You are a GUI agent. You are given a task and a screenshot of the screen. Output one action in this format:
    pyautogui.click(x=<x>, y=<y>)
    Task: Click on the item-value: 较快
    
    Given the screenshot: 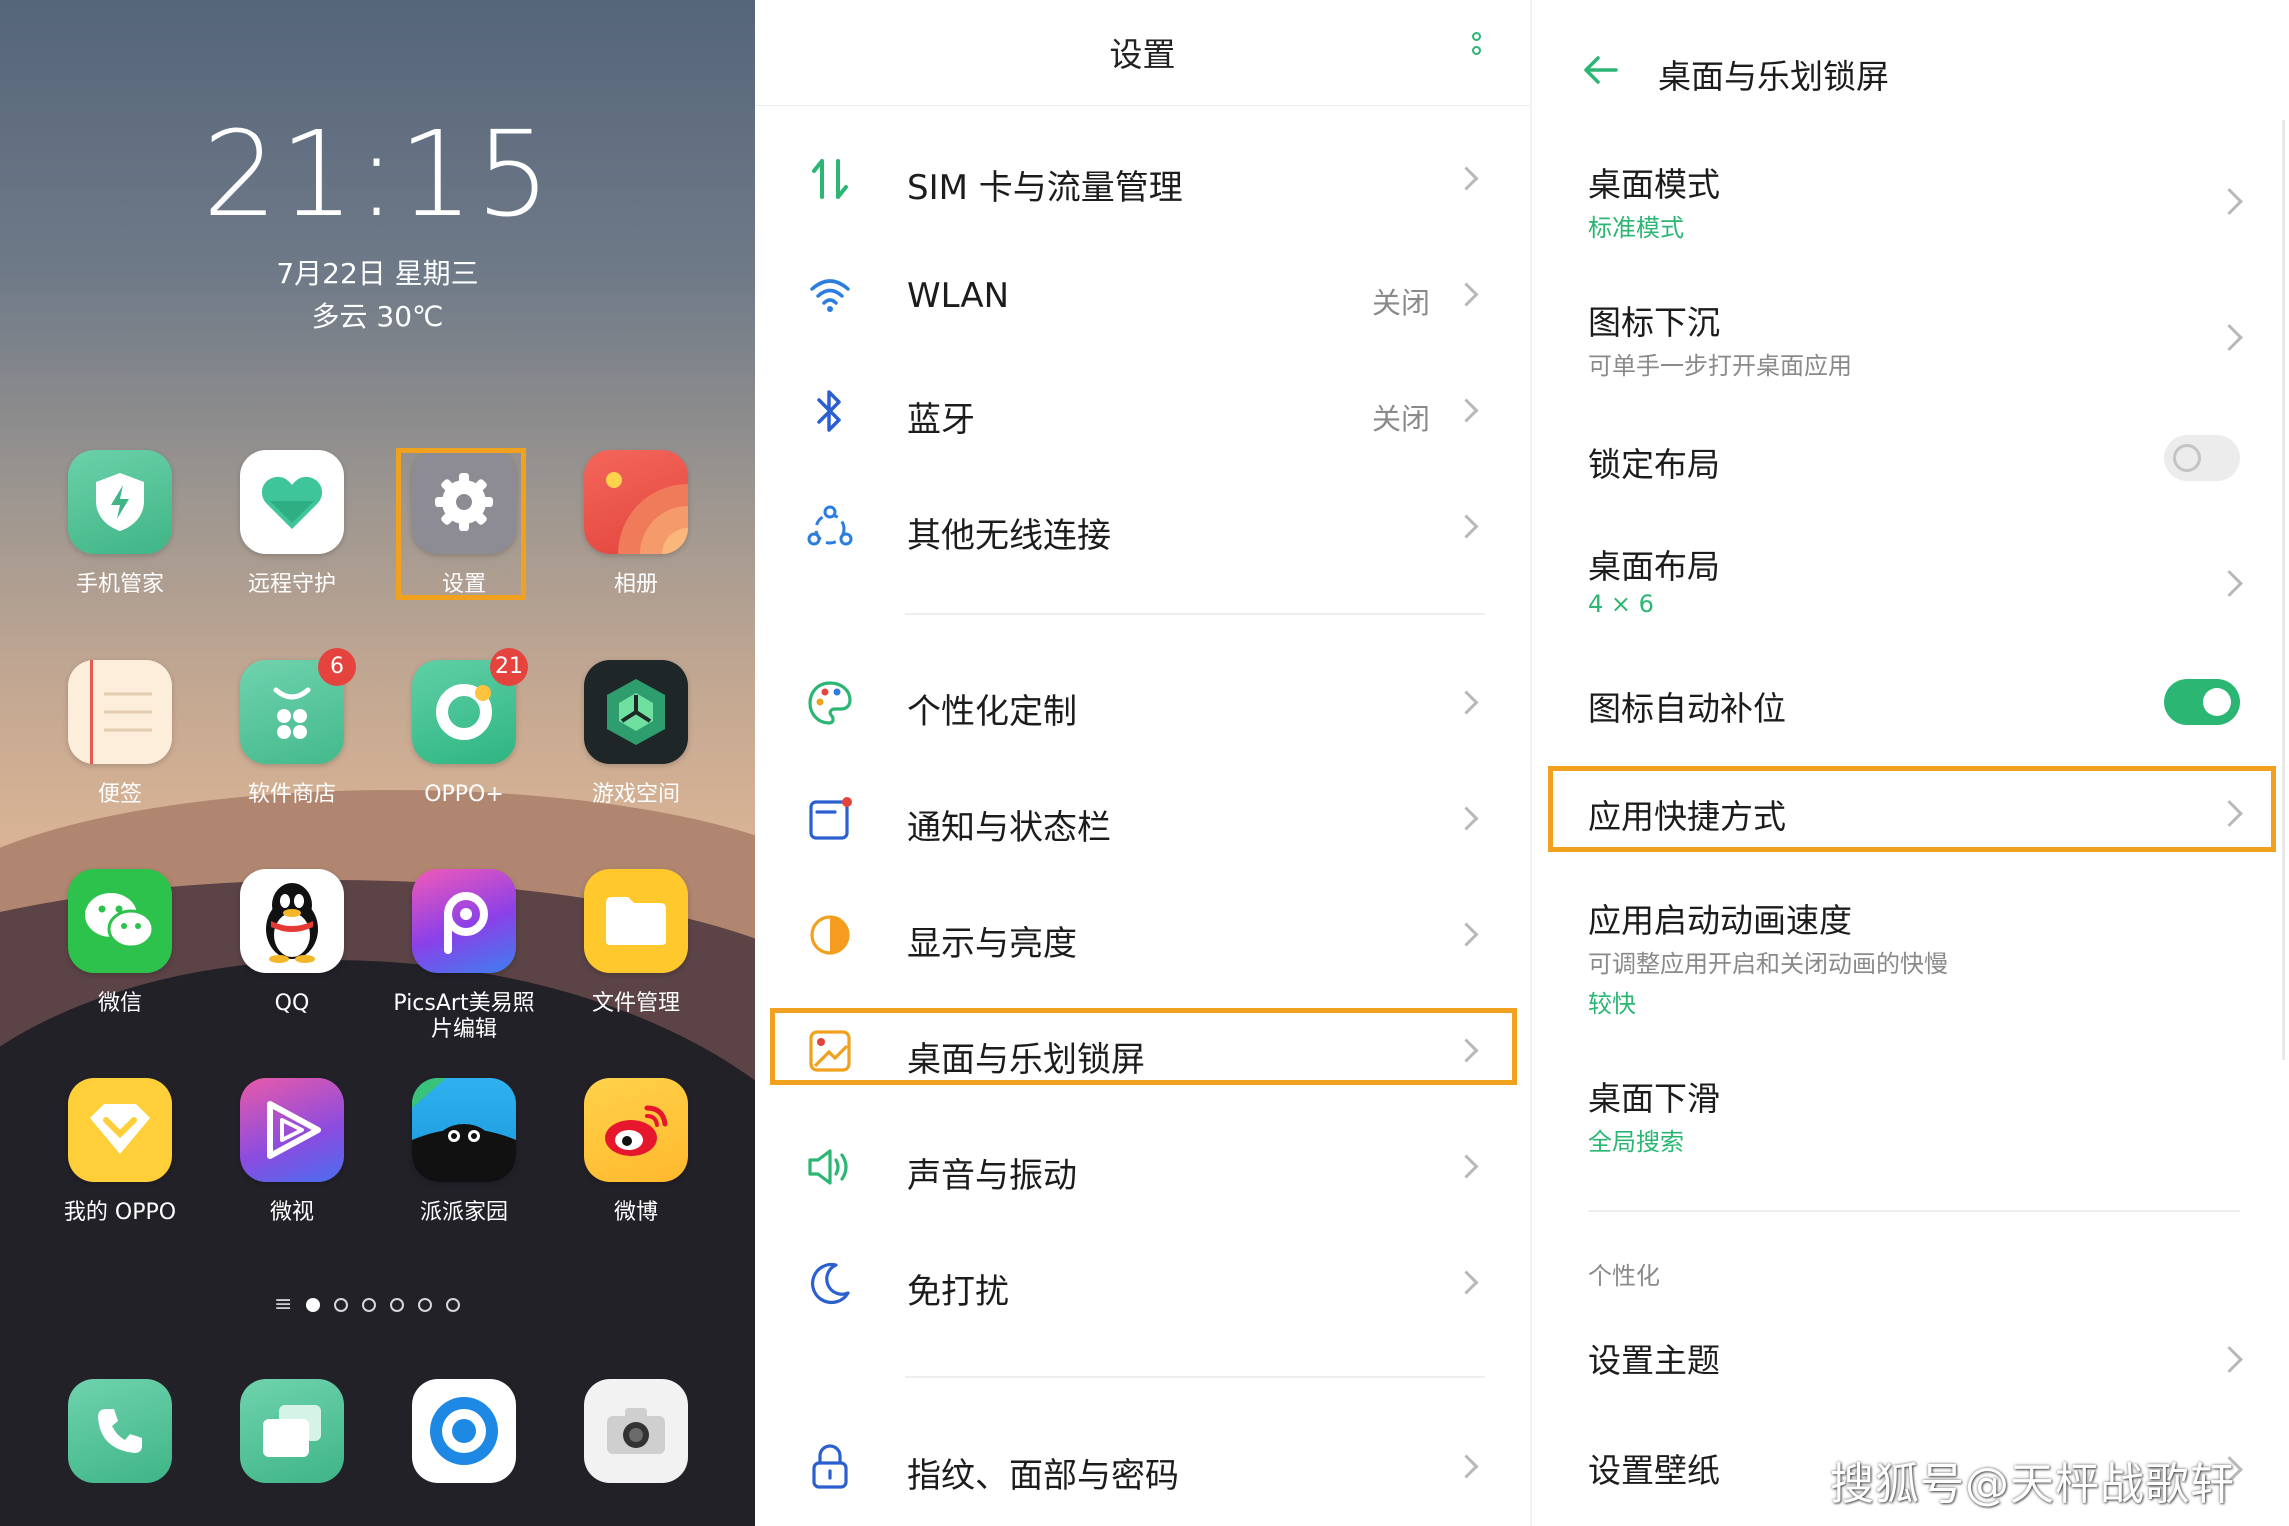 What is the action you would take?
    pyautogui.click(x=1612, y=1004)
    